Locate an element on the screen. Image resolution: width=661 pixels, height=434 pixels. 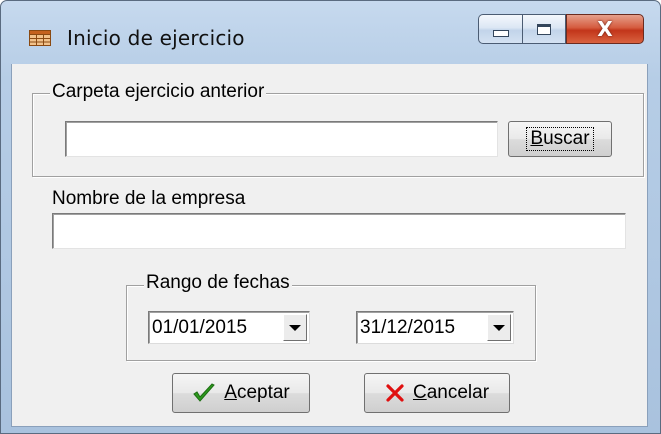
start-date-select: 01/01/2015 is located at coordinates (229, 327).